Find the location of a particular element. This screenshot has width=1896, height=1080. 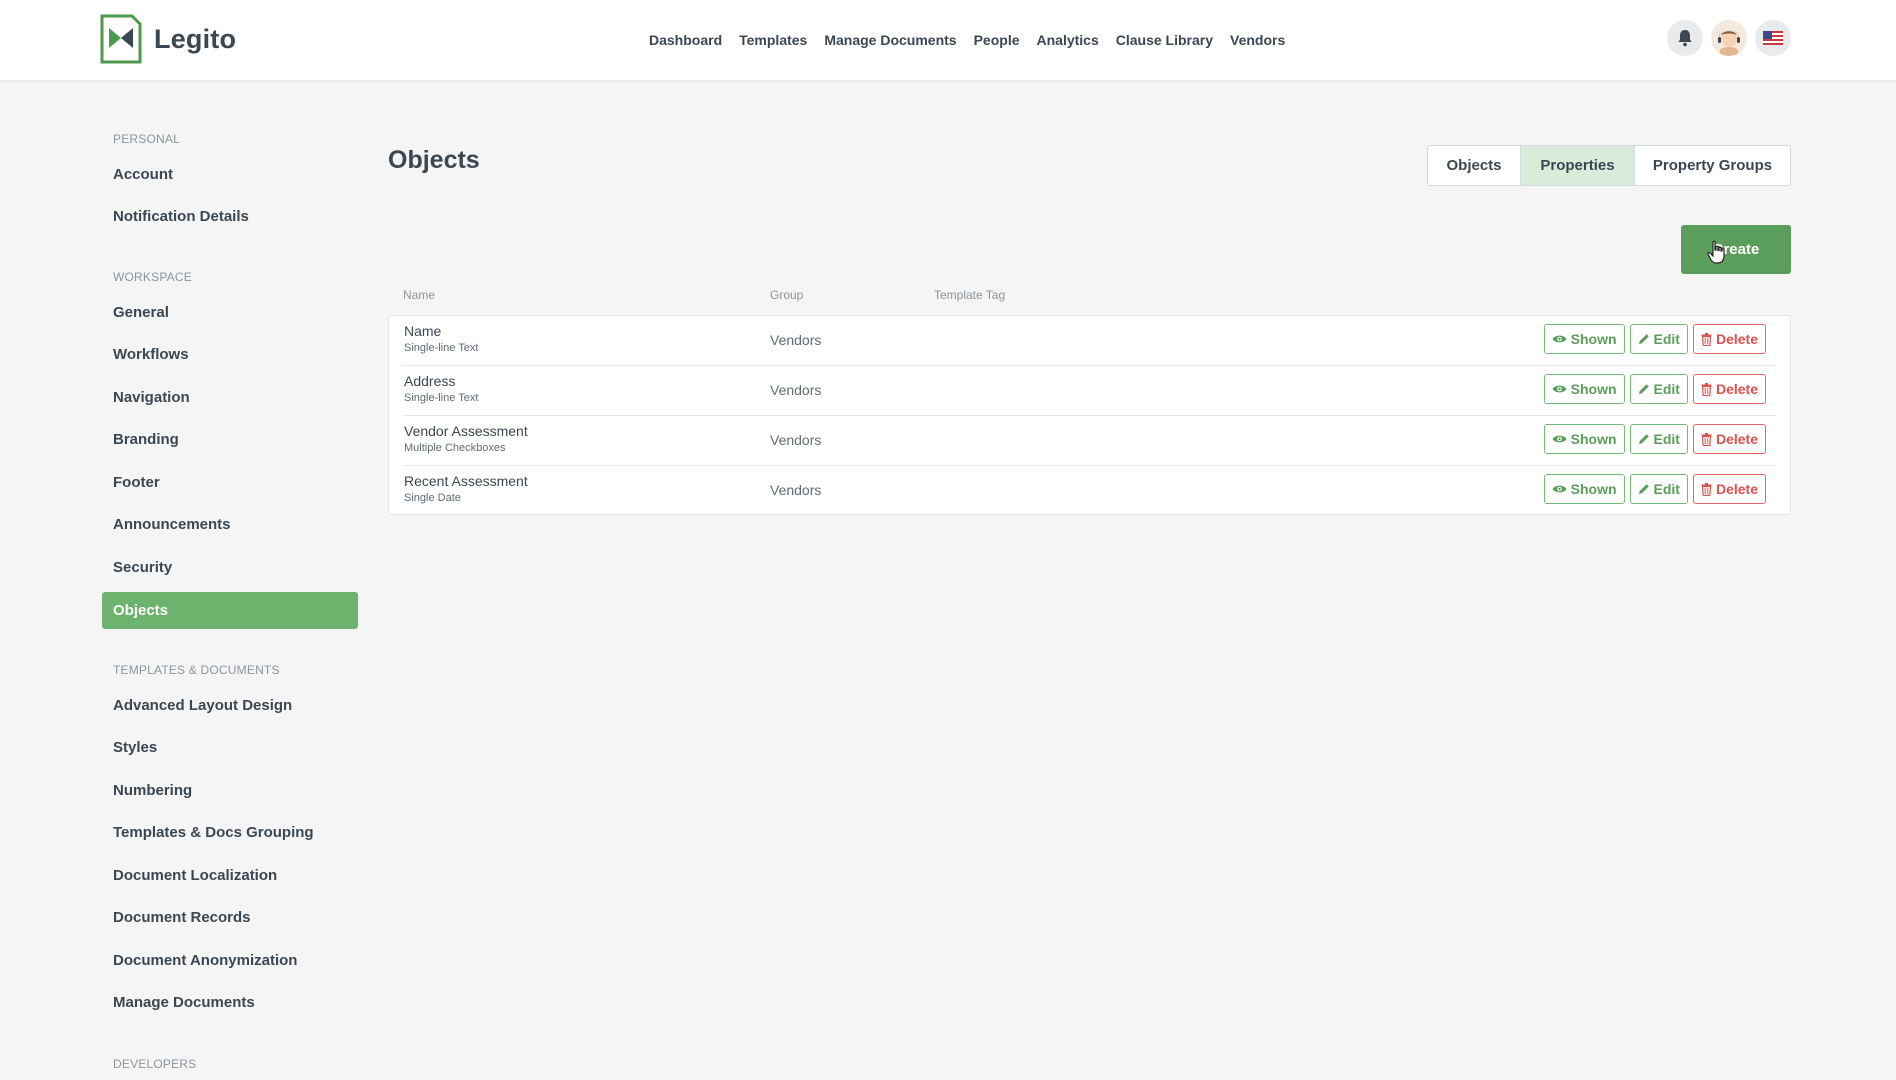

property-type: Single Date is located at coordinates (432, 498).